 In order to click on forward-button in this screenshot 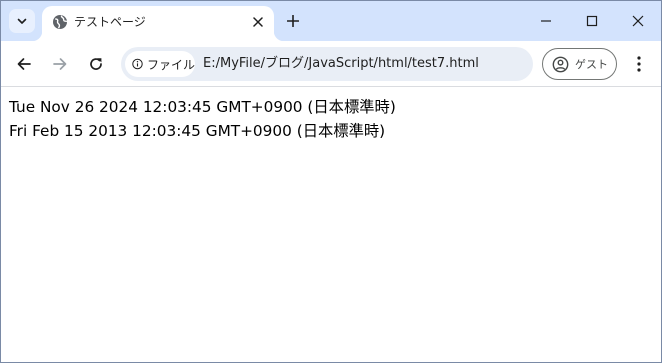, I will do `click(60, 64)`.